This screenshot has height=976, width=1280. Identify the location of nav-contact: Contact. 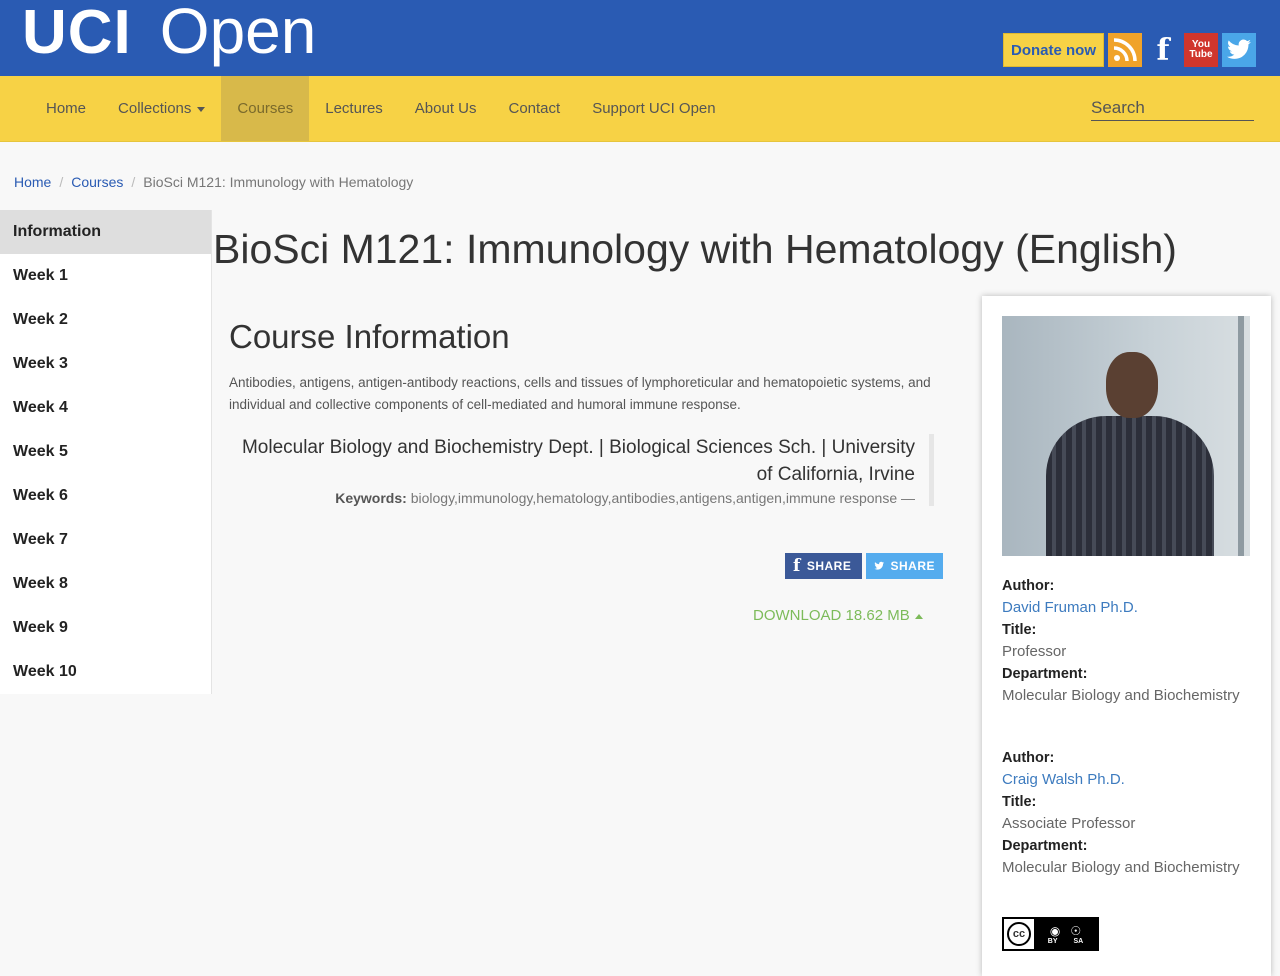
(535, 108).